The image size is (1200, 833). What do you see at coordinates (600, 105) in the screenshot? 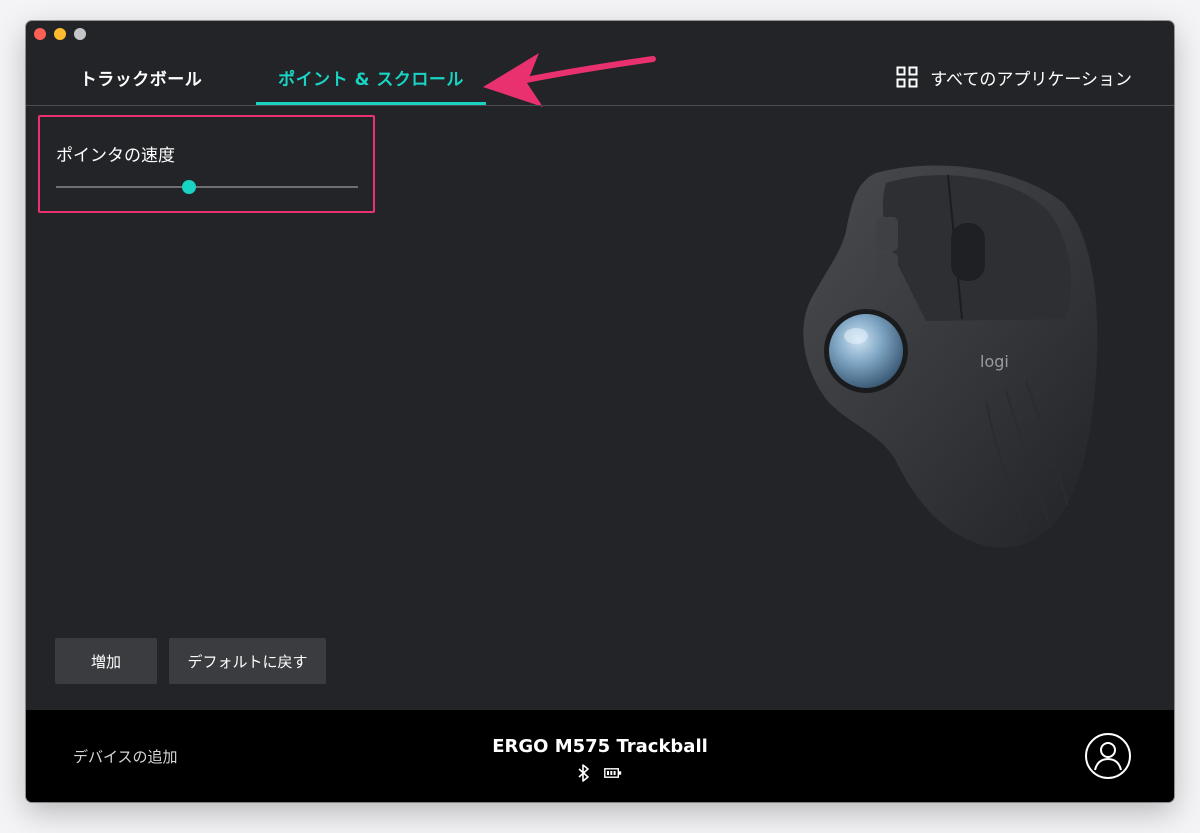
I see `header-divider` at bounding box center [600, 105].